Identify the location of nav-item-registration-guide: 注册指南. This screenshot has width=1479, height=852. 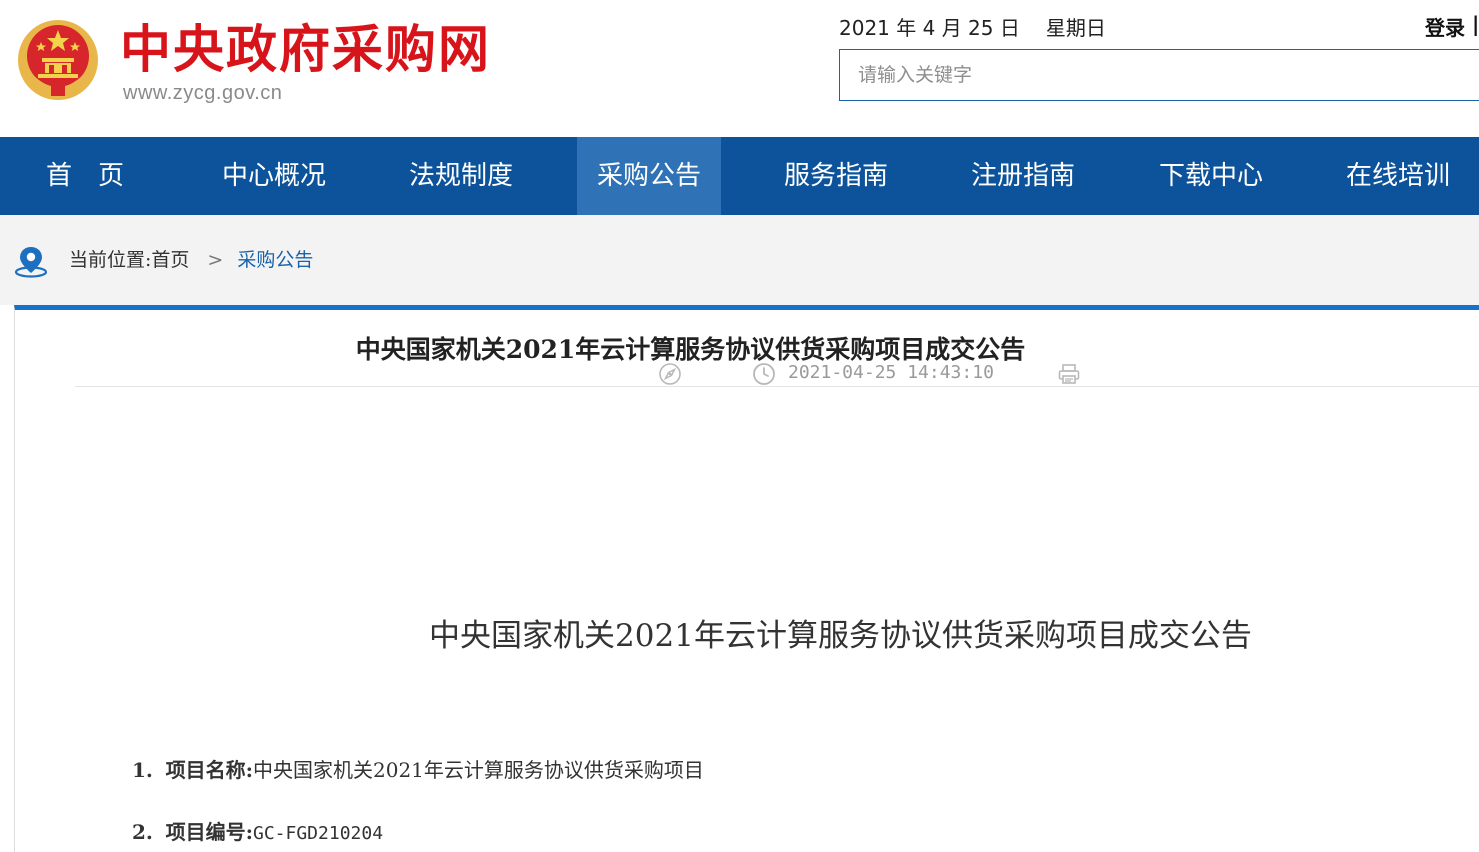
(1023, 176).